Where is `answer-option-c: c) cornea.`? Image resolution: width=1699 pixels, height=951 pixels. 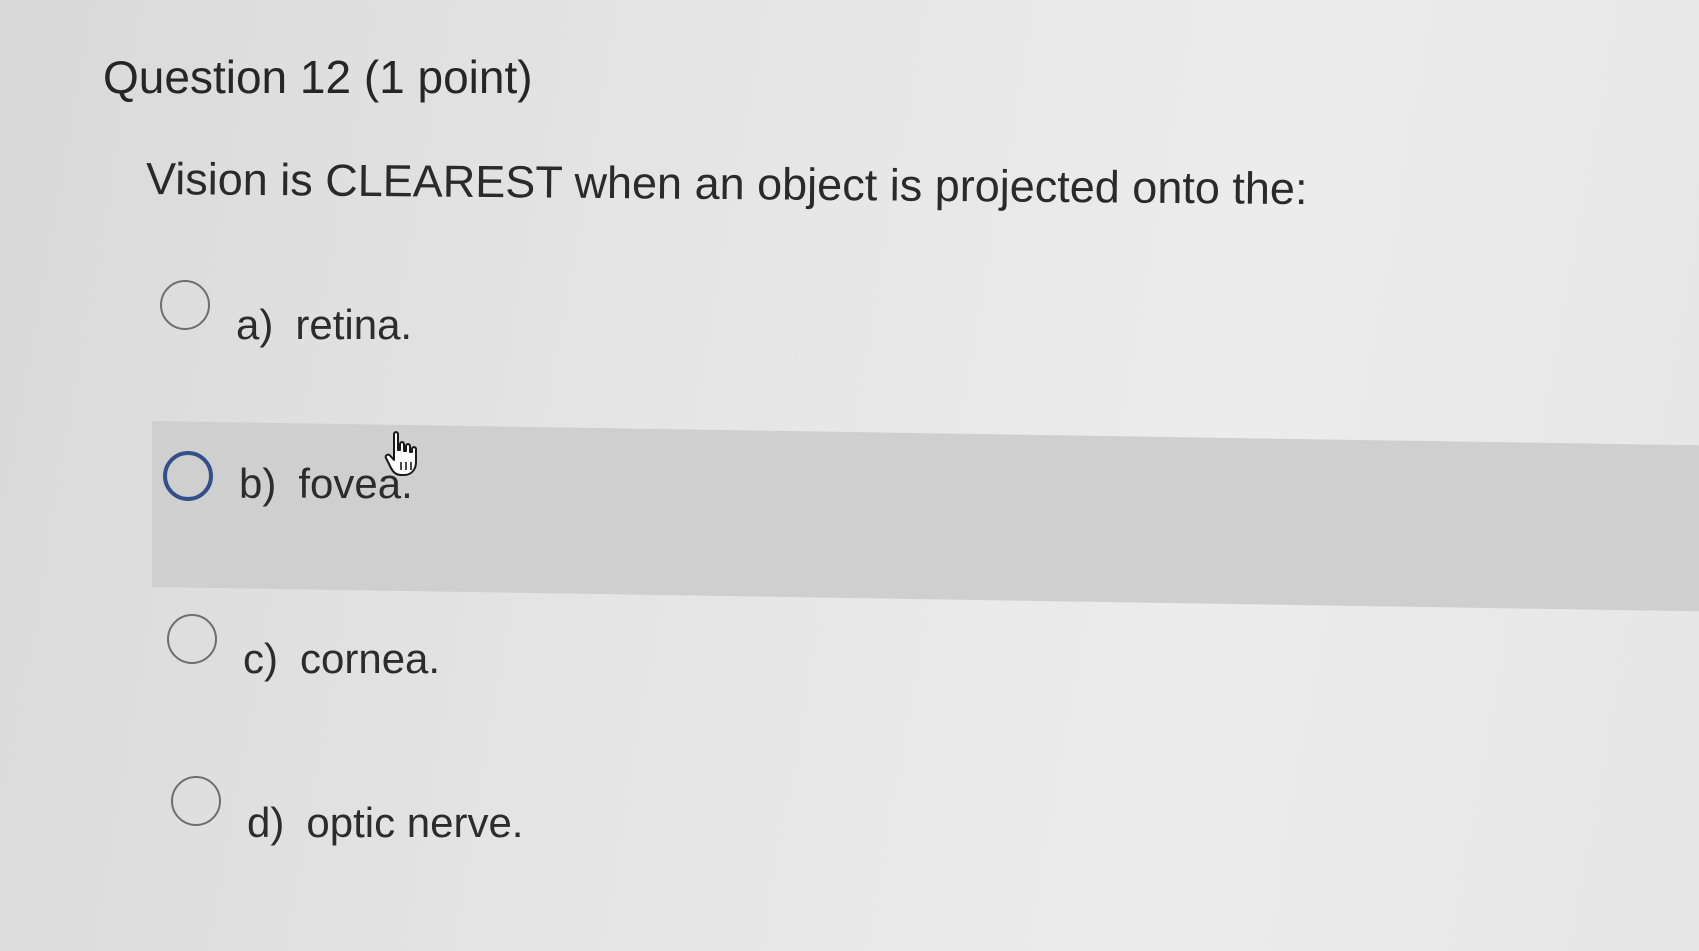 answer-option-c: c) cornea. is located at coordinates (303, 648).